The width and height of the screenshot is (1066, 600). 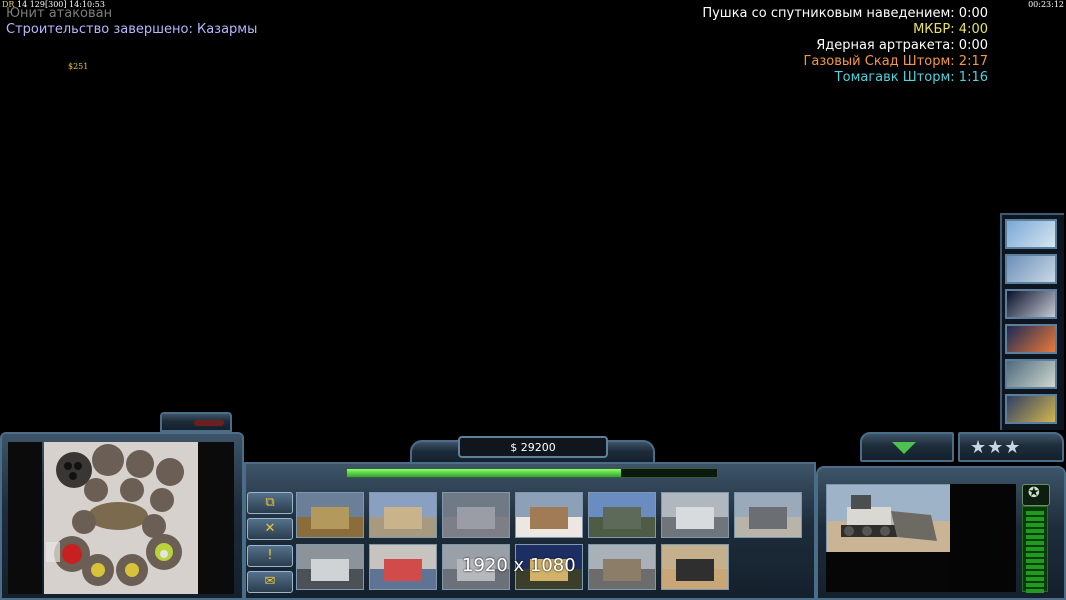 I want to click on timer-label: Газовый Скад Шторм:, so click(x=879, y=61).